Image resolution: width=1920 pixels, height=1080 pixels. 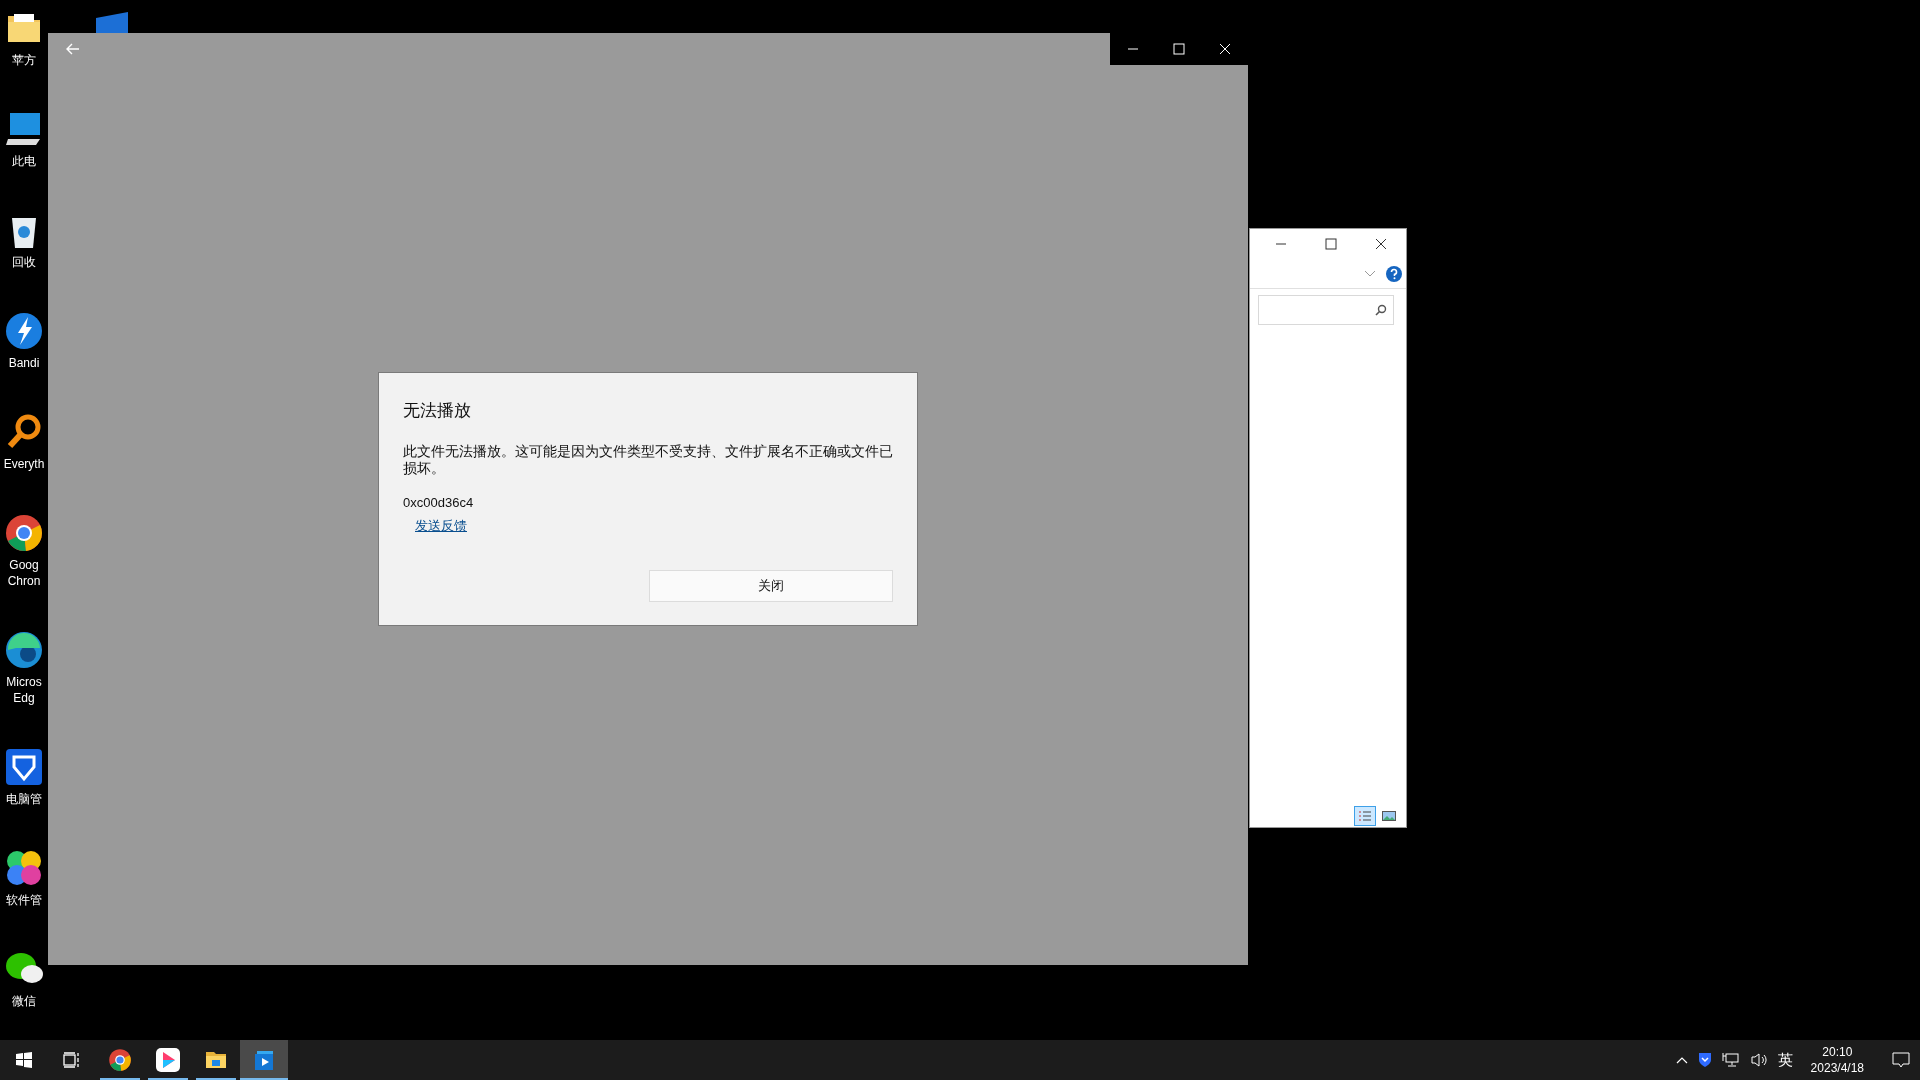 I want to click on search-field, so click(x=1326, y=310).